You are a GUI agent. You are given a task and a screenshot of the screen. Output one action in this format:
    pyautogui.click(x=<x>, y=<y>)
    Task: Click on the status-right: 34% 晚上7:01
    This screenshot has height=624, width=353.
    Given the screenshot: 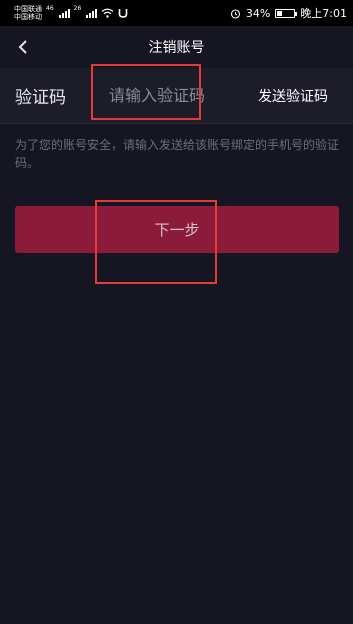 What is the action you would take?
    pyautogui.click(x=288, y=13)
    